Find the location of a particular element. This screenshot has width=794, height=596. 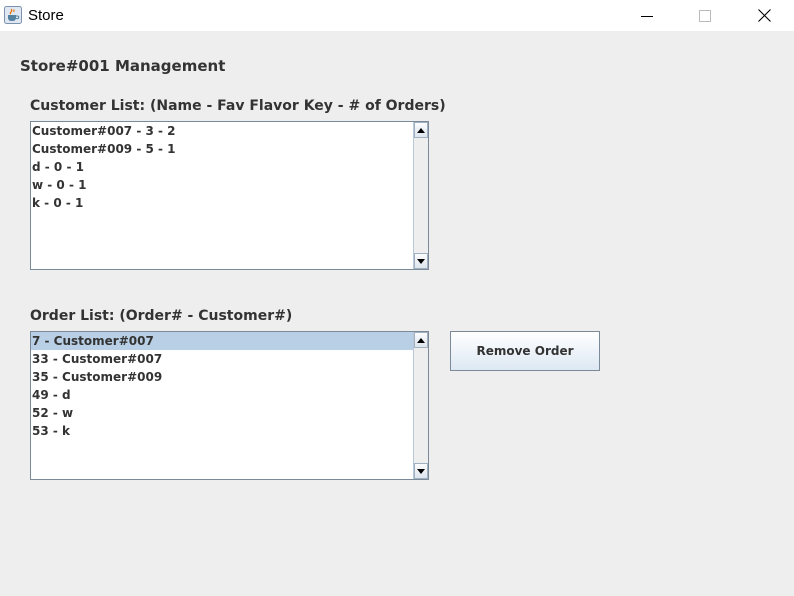

order-list-label: Order List: (Order# - Customer#) is located at coordinates (161, 316).